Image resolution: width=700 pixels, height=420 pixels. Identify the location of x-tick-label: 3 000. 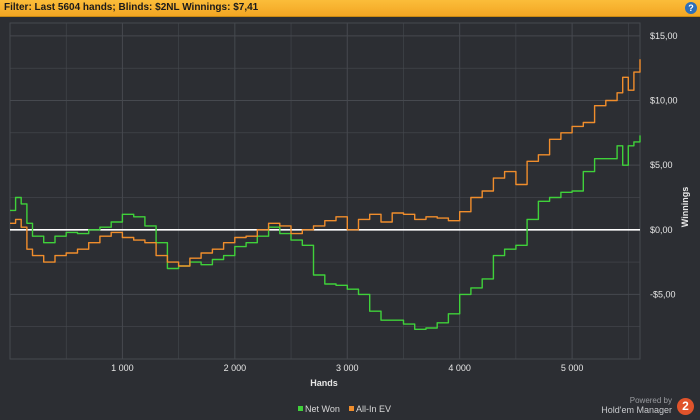
(347, 368).